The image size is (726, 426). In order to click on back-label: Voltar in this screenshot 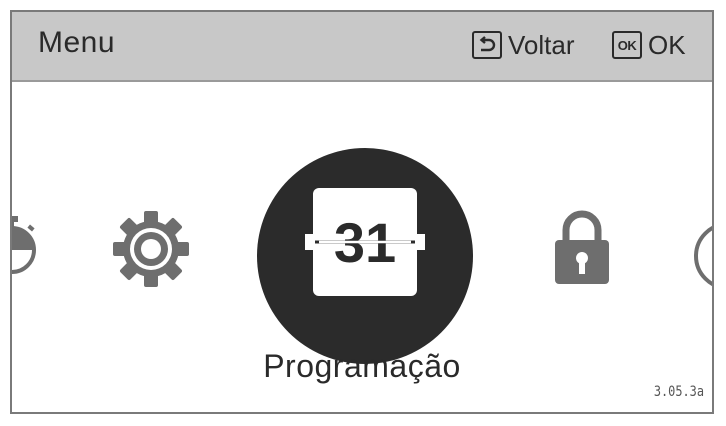, I will do `click(541, 44)`.